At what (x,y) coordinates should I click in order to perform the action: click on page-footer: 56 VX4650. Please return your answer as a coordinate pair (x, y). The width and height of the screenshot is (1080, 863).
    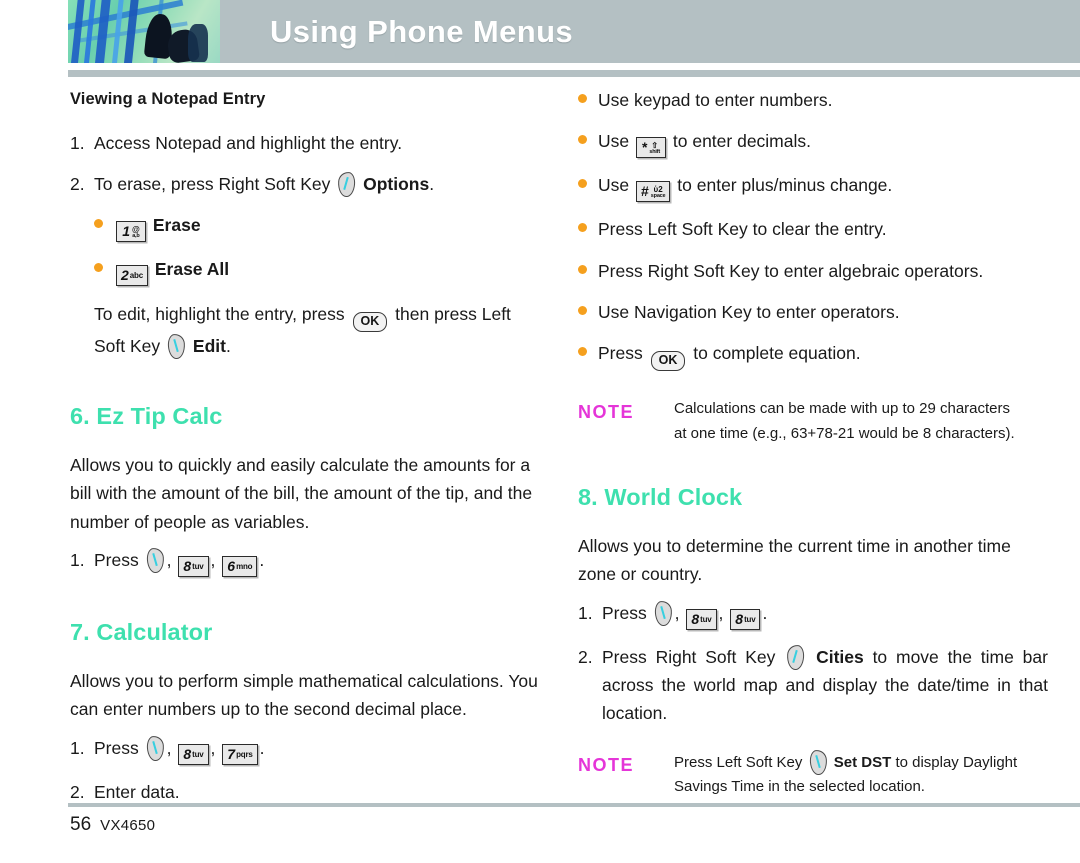
    Looking at the image, I should click on (112, 825).